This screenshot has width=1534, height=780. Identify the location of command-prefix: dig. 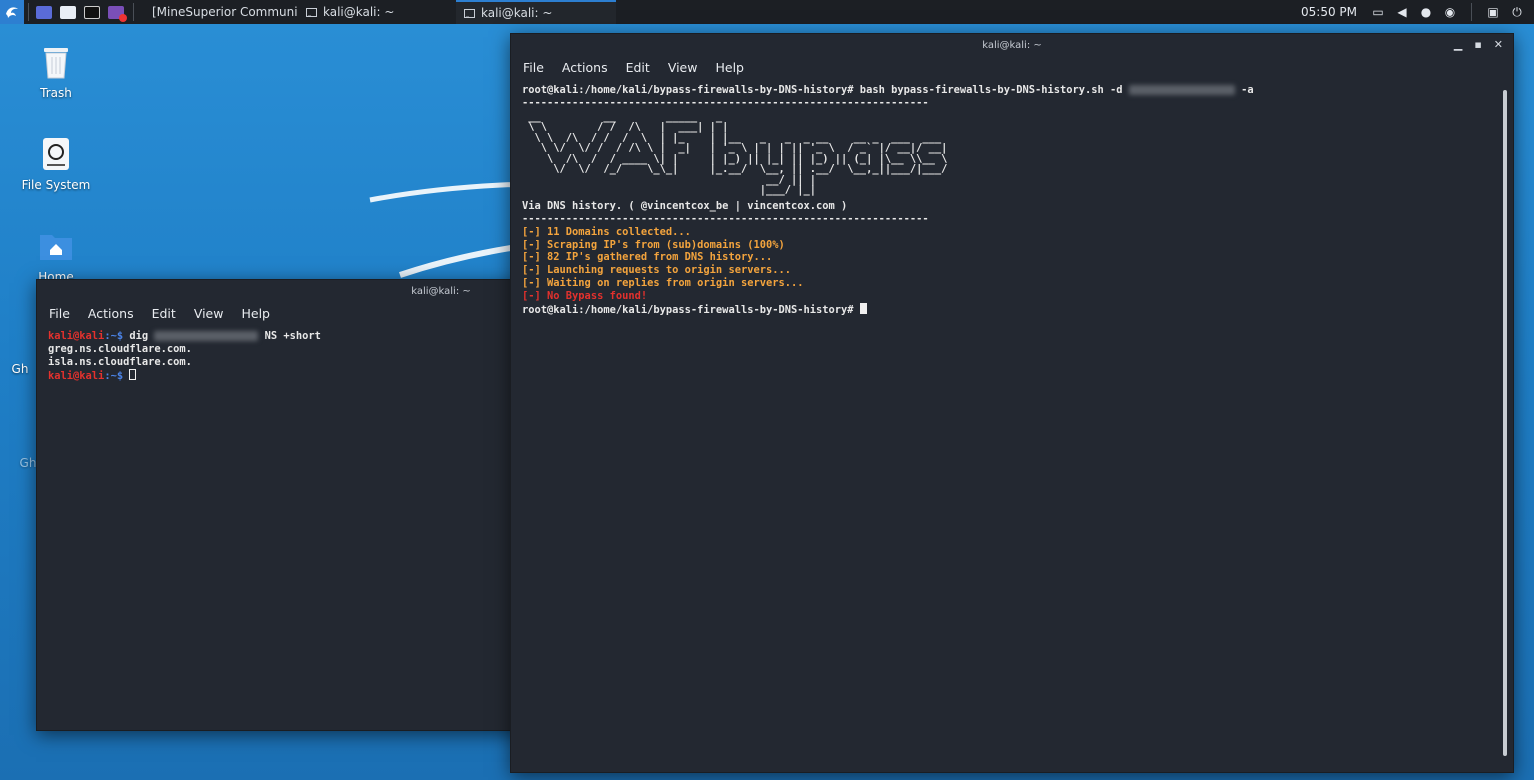
(139, 336).